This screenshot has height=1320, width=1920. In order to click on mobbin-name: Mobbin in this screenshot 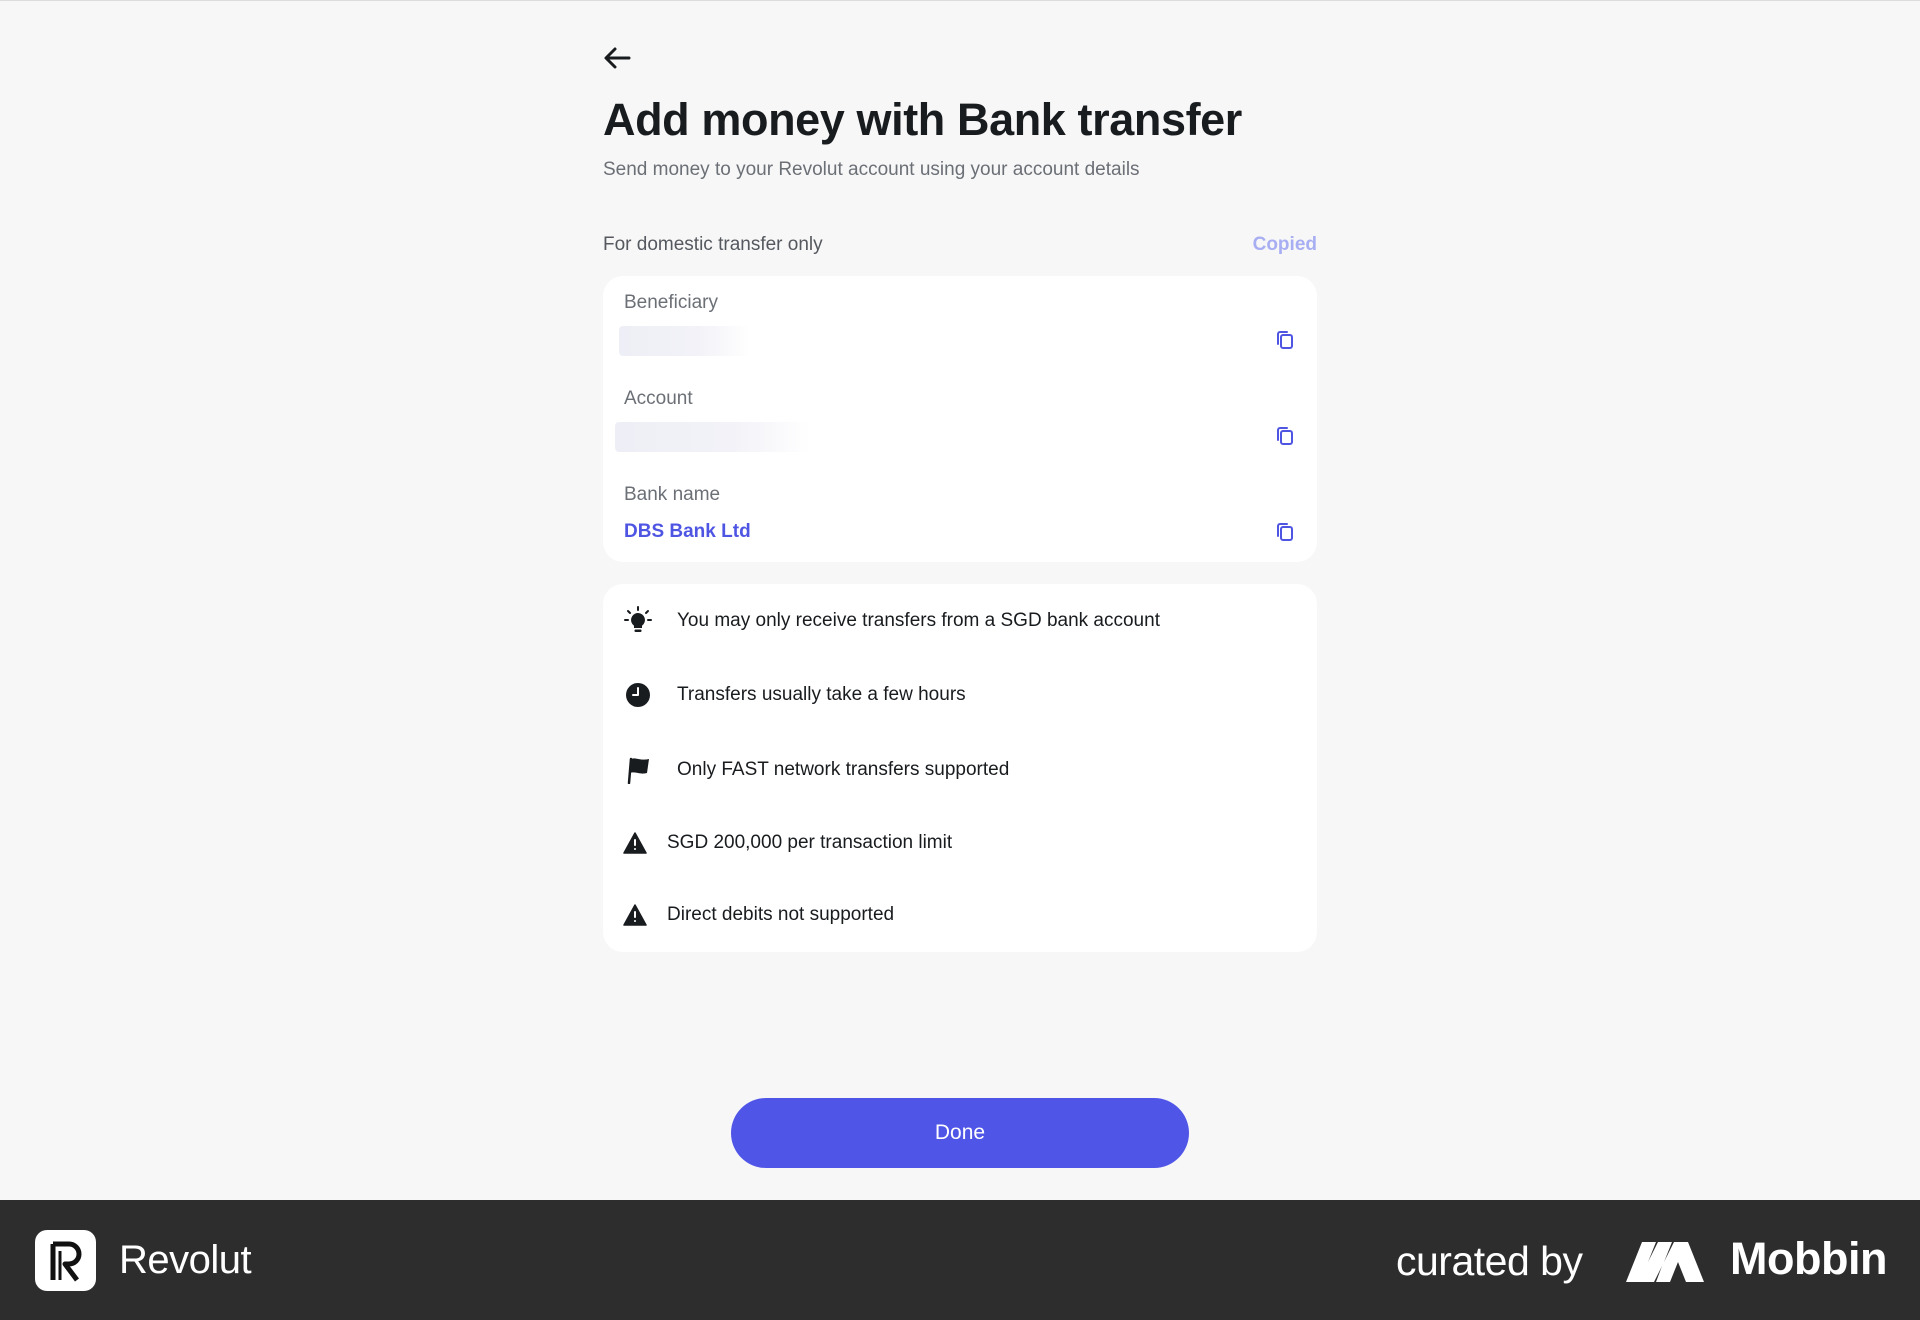, I will do `click(1808, 1258)`.